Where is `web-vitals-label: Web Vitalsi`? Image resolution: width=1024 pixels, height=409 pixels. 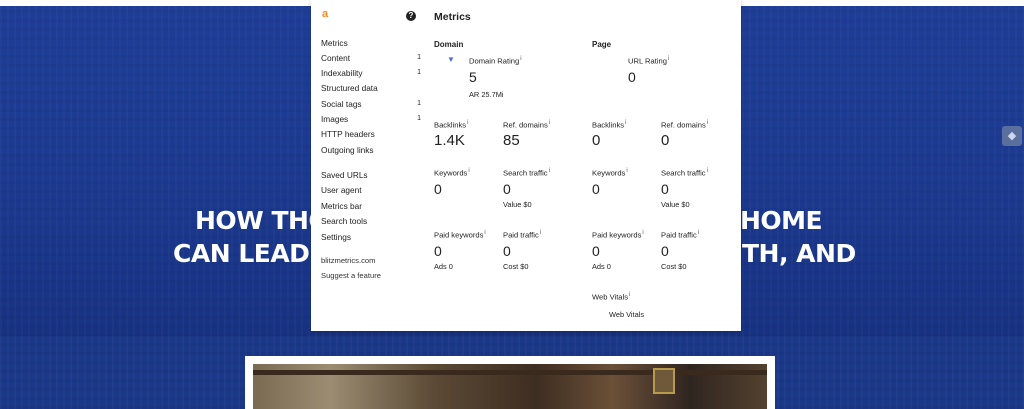 web-vitals-label: Web Vitalsi is located at coordinates (611, 297).